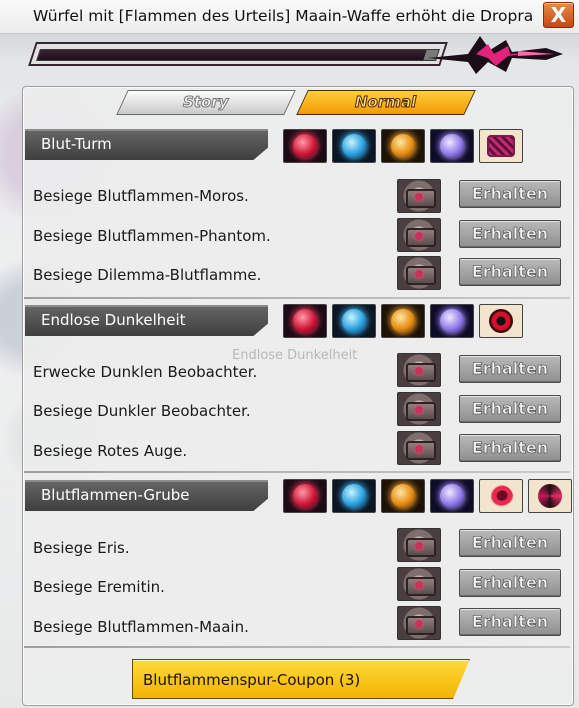 The image size is (579, 708). I want to click on progress-gauge, so click(295, 55).